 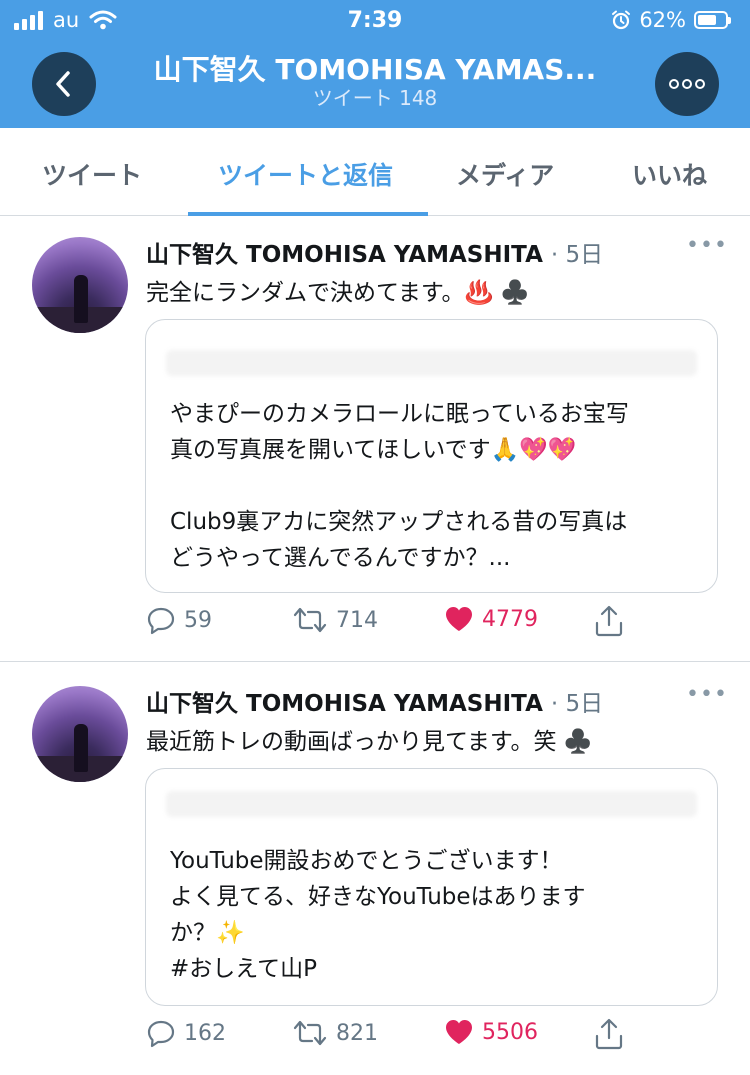 I want to click on tab-tweets-and-replies: ツイートと返信, so click(x=305, y=174).